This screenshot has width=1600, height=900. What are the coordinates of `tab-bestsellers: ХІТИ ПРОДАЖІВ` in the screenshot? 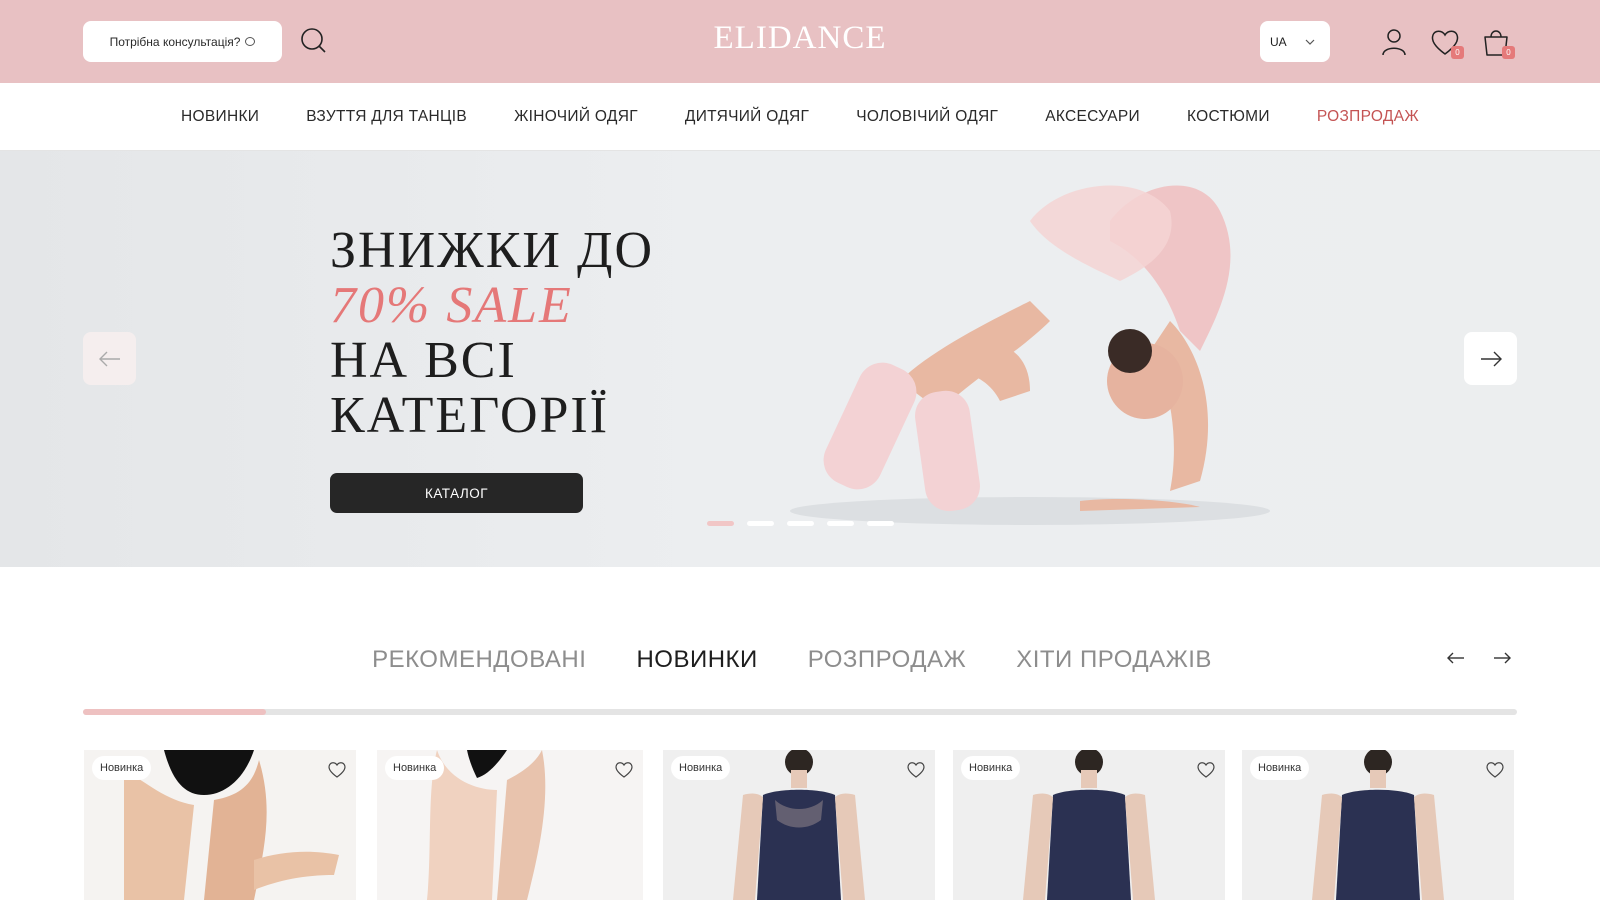 It's located at (1114, 660).